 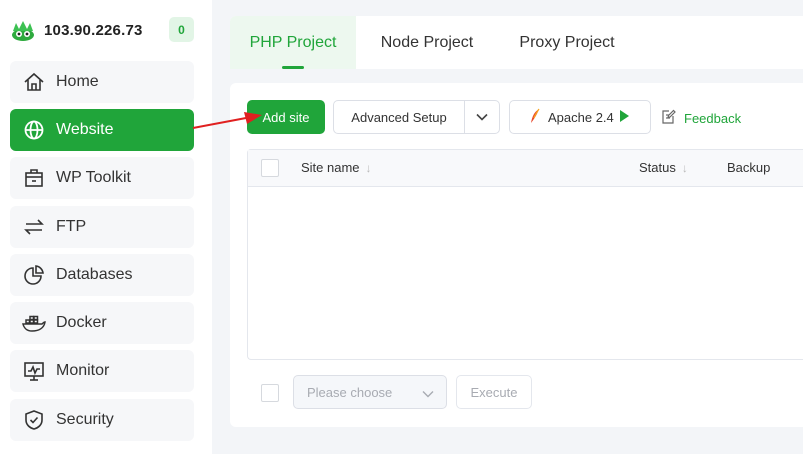 What do you see at coordinates (494, 392) in the screenshot?
I see `execute-button: Execute` at bounding box center [494, 392].